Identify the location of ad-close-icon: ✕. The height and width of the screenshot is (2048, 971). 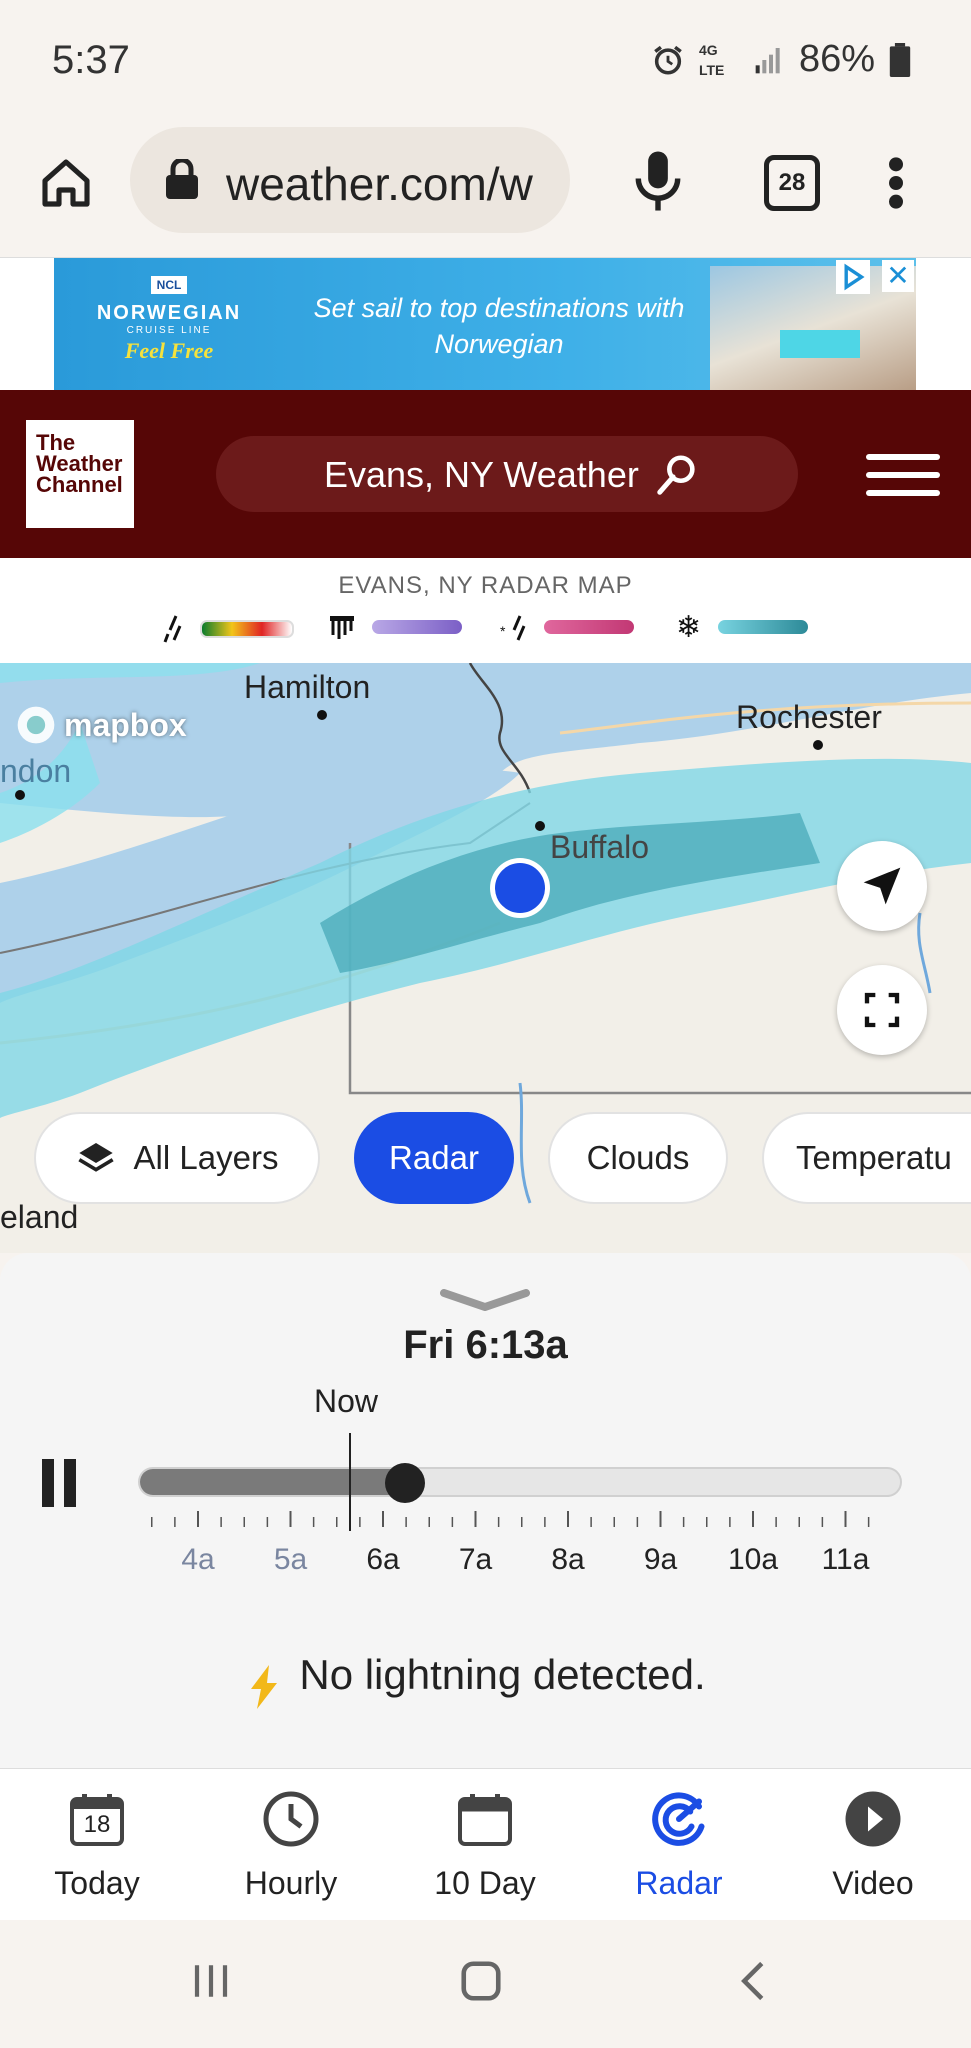
(898, 276).